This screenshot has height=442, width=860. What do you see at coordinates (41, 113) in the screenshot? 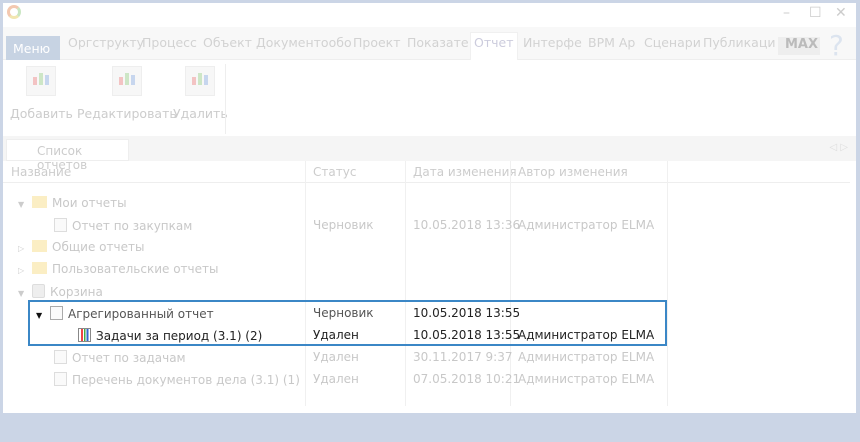
I see `add-label: Добавить` at bounding box center [41, 113].